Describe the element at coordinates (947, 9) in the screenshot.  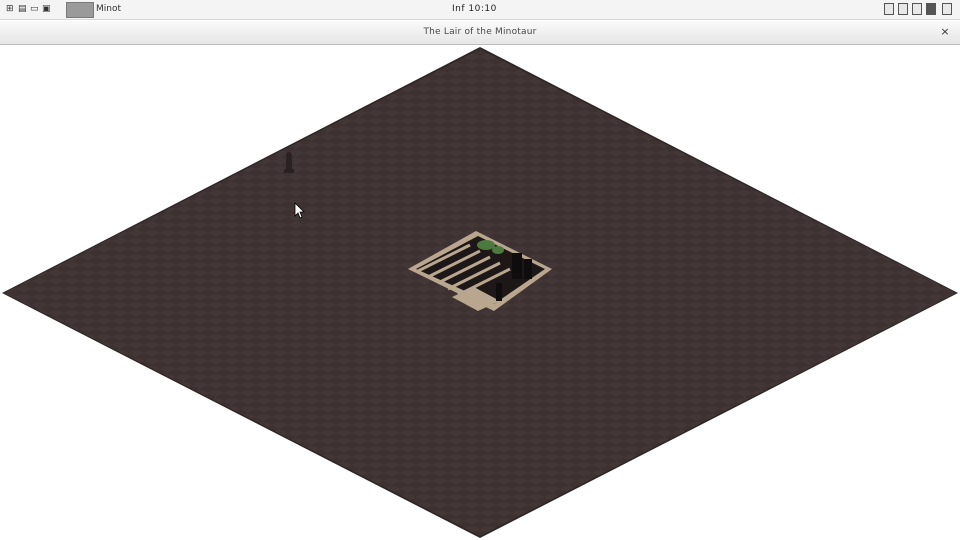
I see `power-icon` at that location.